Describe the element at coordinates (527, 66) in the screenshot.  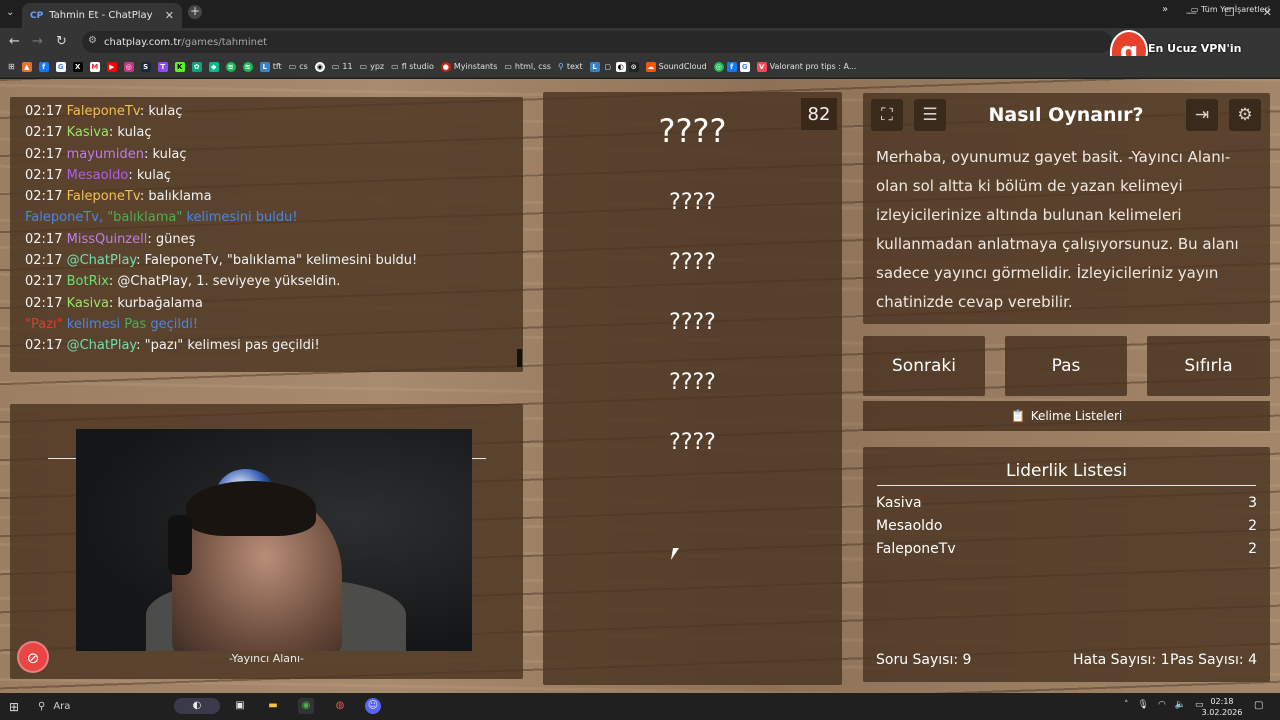
I see `bookmark-htmlcss: ▭ html, css` at that location.